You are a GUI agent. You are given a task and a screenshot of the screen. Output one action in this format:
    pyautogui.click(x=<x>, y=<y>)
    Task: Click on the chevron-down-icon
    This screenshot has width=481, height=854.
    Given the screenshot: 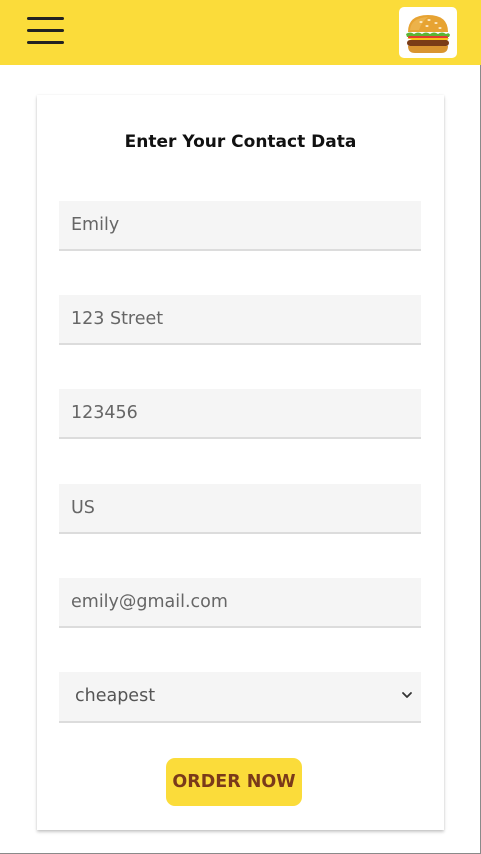 What is the action you would take?
    pyautogui.click(x=407, y=695)
    